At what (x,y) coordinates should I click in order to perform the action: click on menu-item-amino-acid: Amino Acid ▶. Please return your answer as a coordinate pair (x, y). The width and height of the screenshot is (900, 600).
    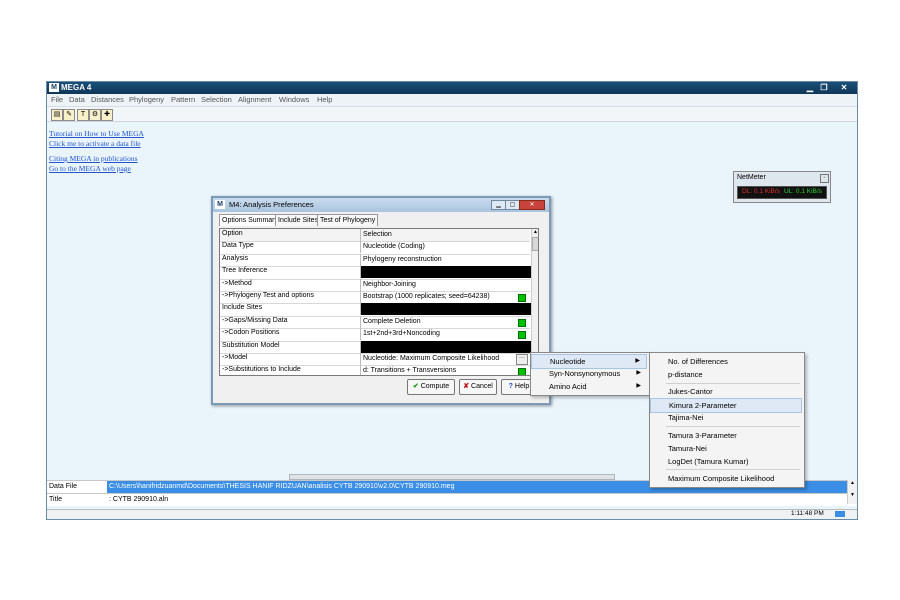
    Looking at the image, I should click on (589, 386).